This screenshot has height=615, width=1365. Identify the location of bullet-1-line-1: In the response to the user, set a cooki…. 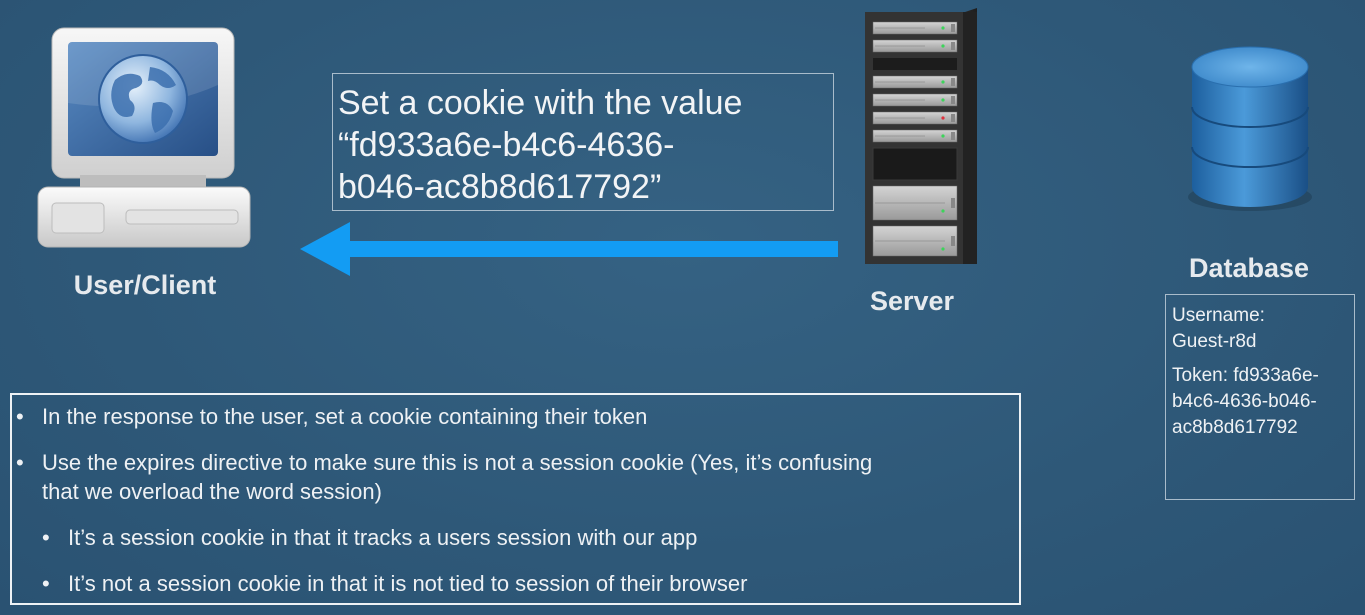
(345, 416).